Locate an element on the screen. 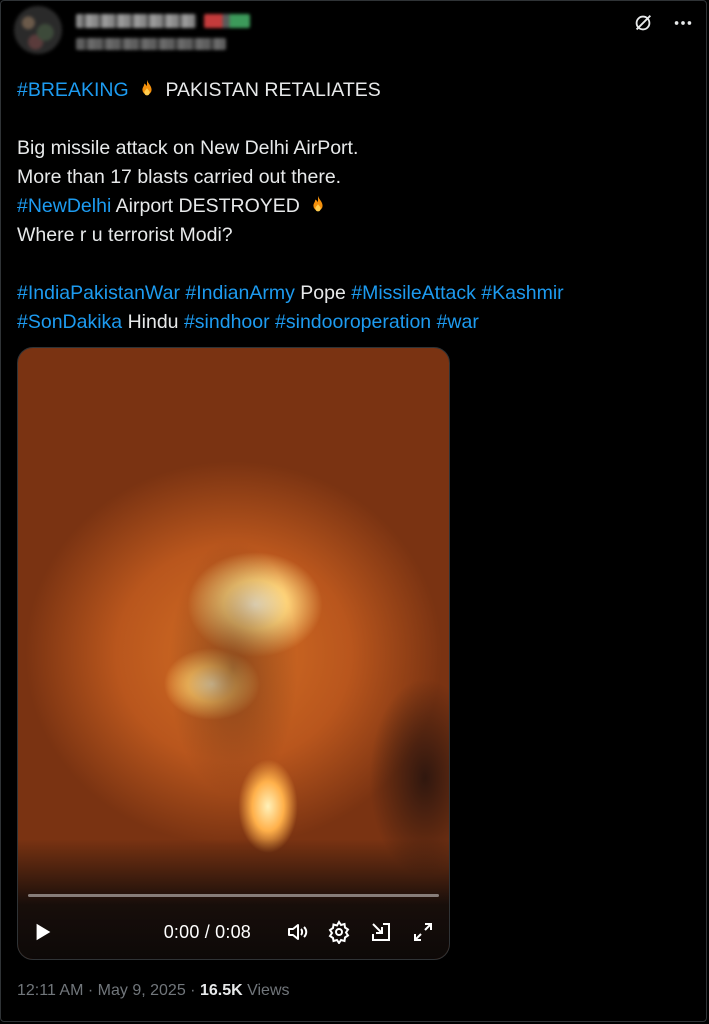 This screenshot has height=1024, width=709. more-horizontal-icon is located at coordinates (683, 23).